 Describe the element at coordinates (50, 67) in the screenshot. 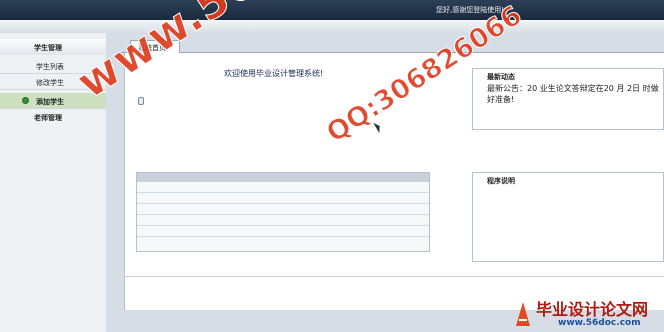

I see `sidebar-item-label: 学生列表` at that location.